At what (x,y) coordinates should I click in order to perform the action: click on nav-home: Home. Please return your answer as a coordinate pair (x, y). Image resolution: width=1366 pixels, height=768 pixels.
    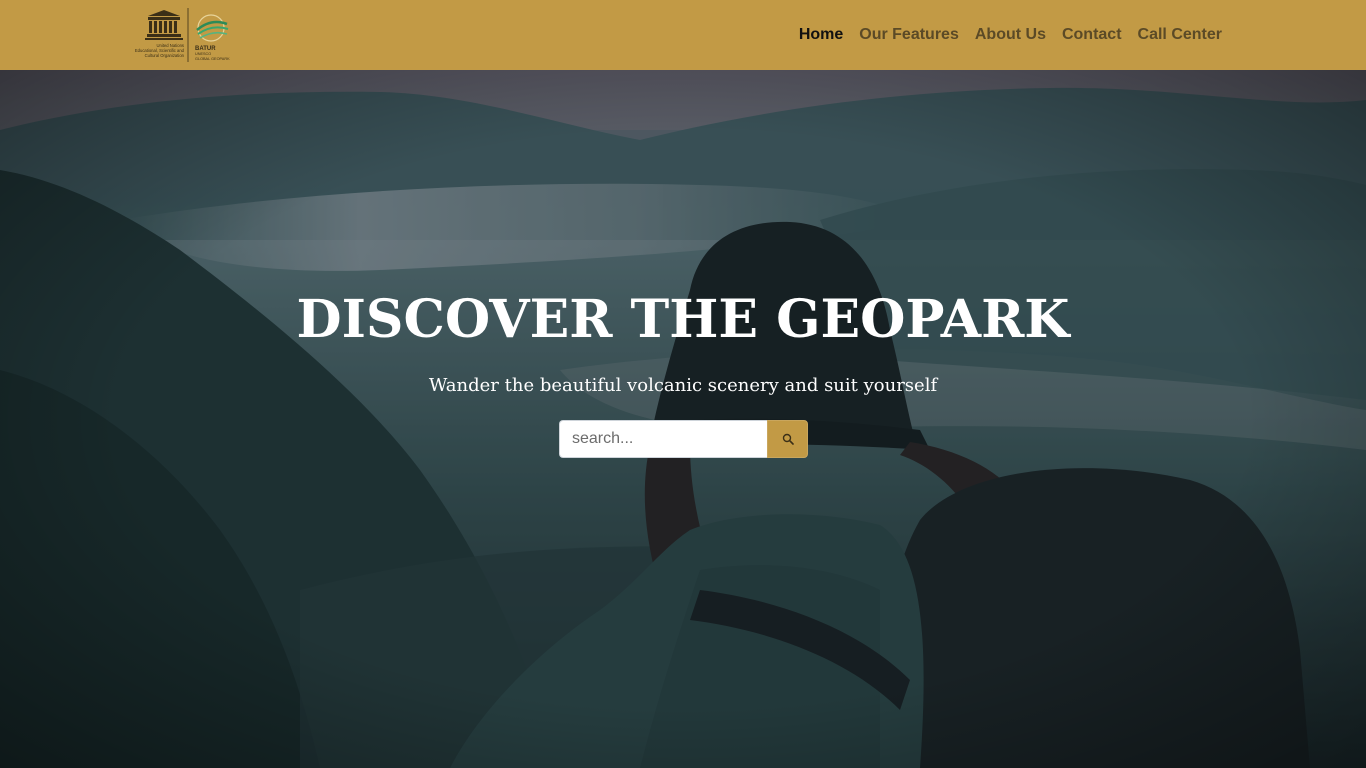
    Looking at the image, I should click on (821, 35).